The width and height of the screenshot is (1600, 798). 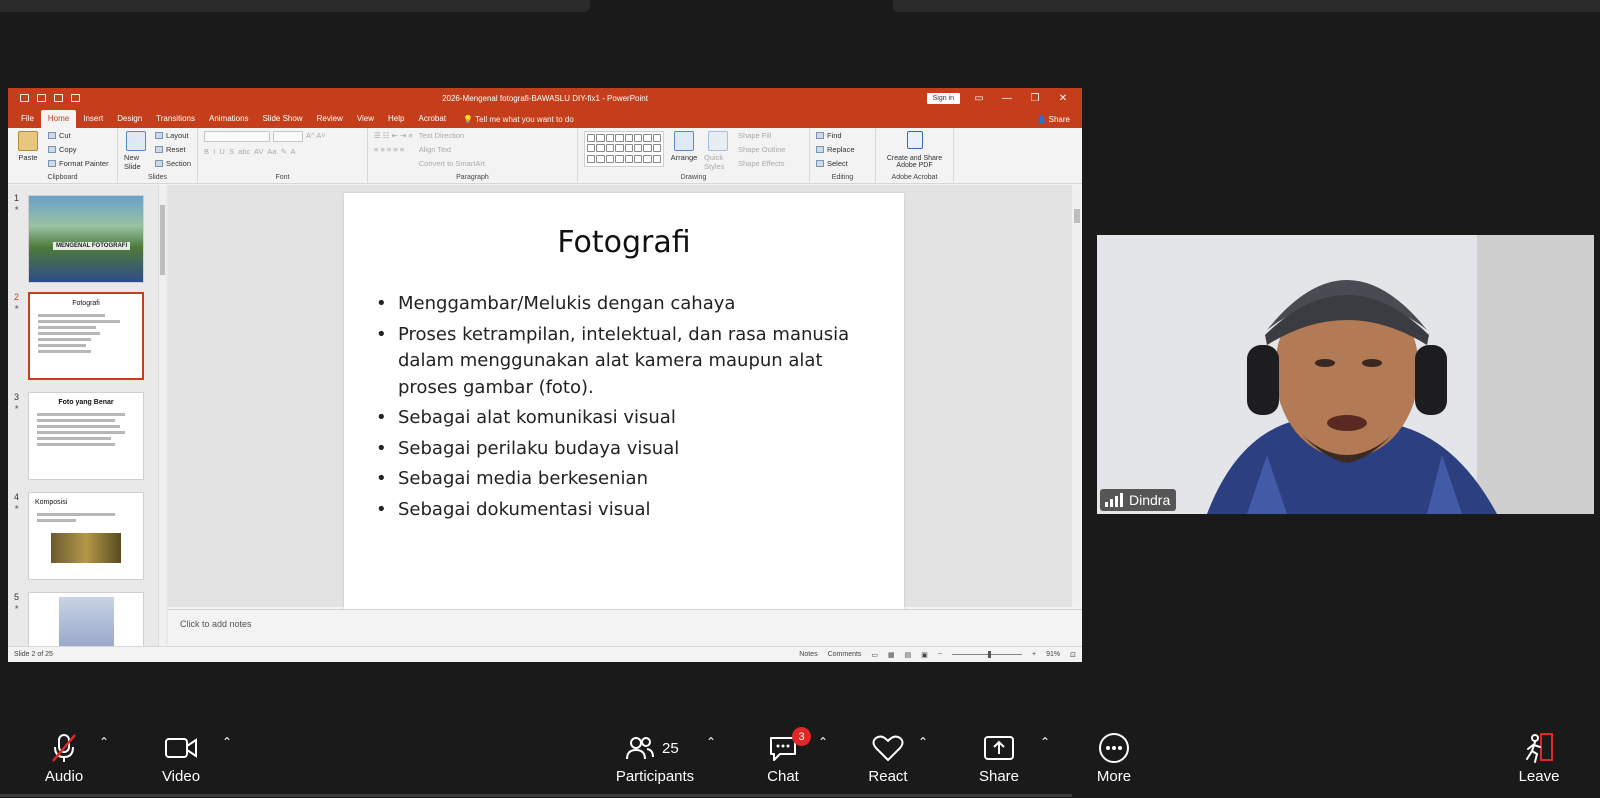 I want to click on layout-button: Layout, so click(x=172, y=135).